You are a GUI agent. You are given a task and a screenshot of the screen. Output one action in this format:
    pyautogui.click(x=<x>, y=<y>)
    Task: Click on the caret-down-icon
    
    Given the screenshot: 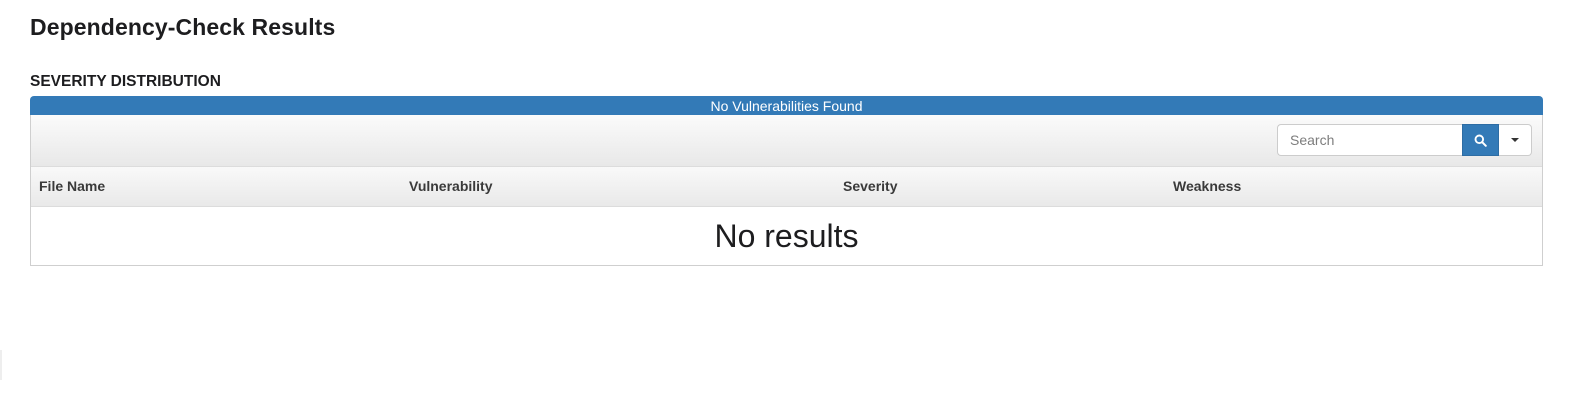 What is the action you would take?
    pyautogui.click(x=1515, y=140)
    